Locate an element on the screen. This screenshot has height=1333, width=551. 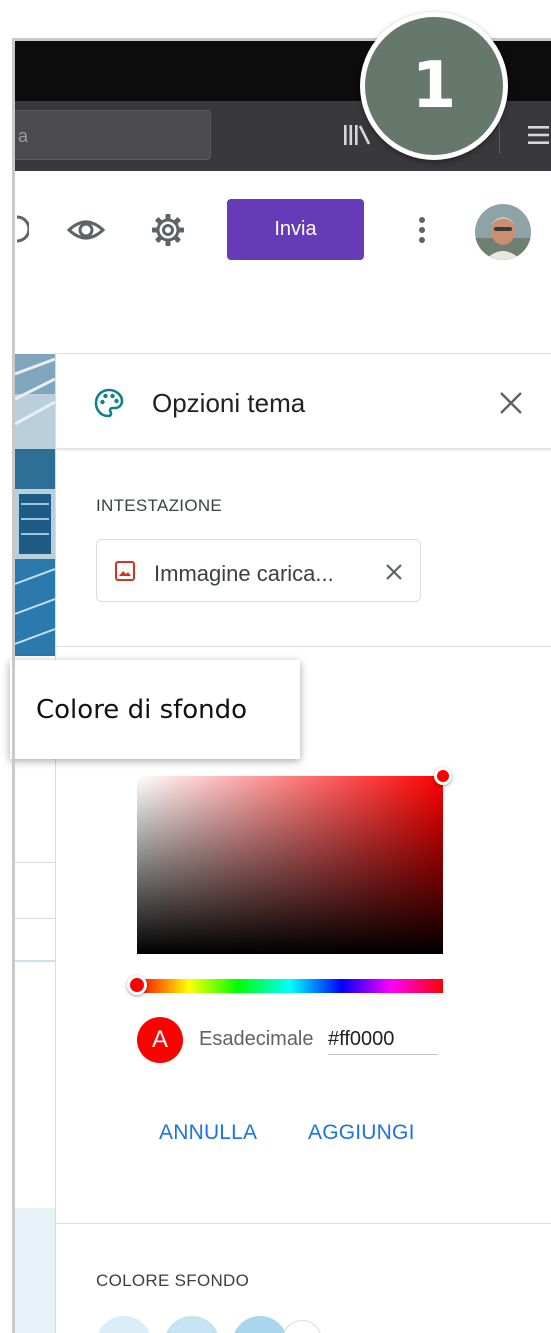
step-number-badge: 1 is located at coordinates (434, 86).